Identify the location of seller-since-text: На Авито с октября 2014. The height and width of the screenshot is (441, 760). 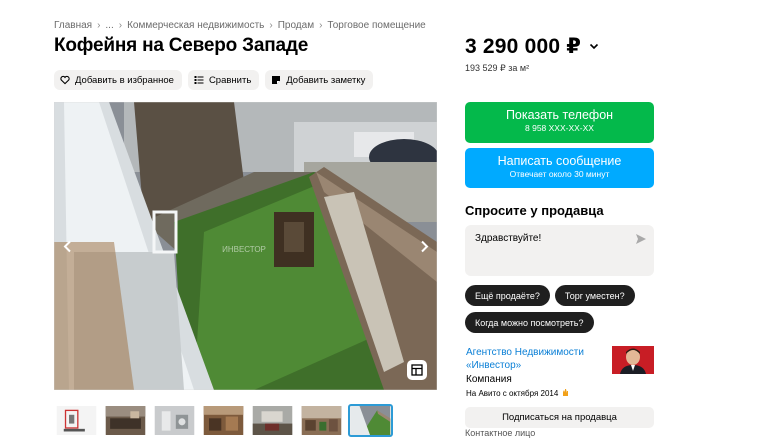
(512, 393).